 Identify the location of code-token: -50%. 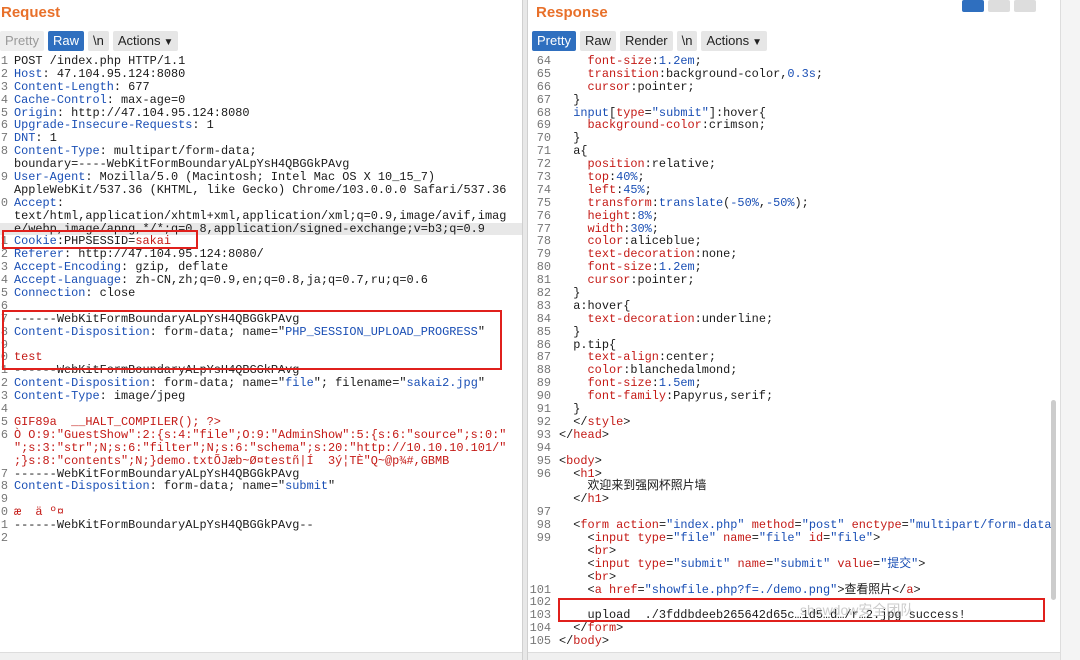
(780, 202).